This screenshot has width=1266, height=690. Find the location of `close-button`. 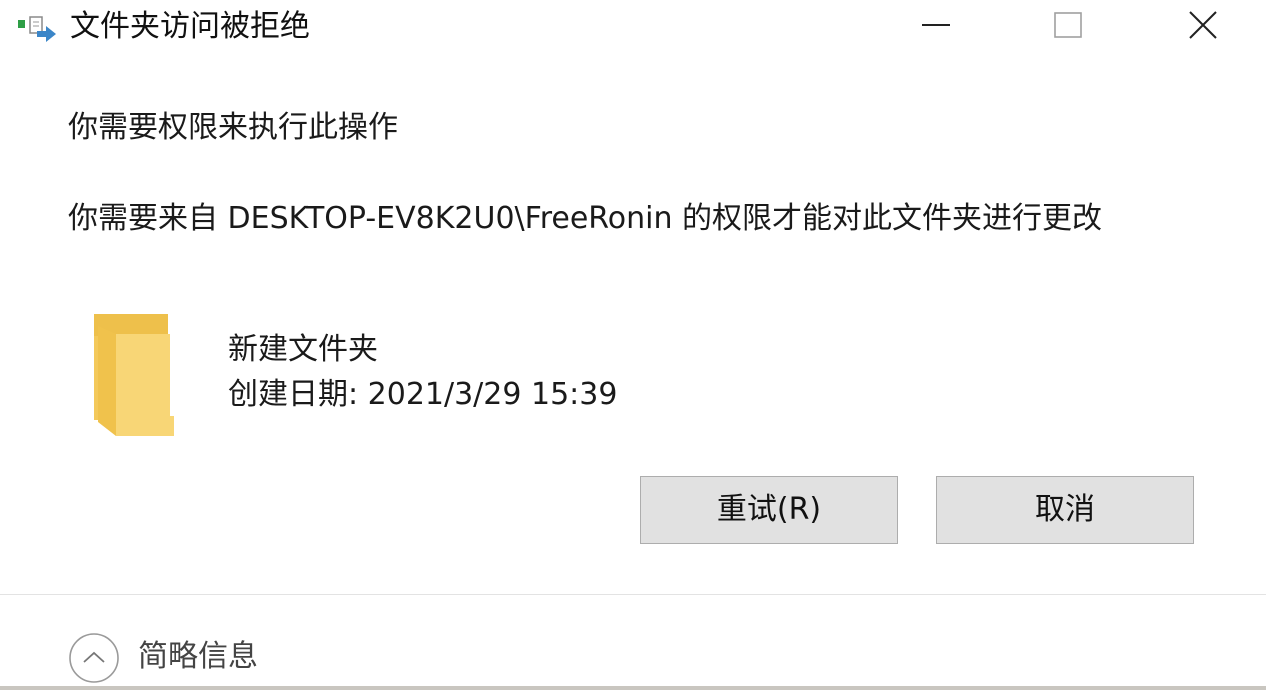

close-button is located at coordinates (1203, 26).